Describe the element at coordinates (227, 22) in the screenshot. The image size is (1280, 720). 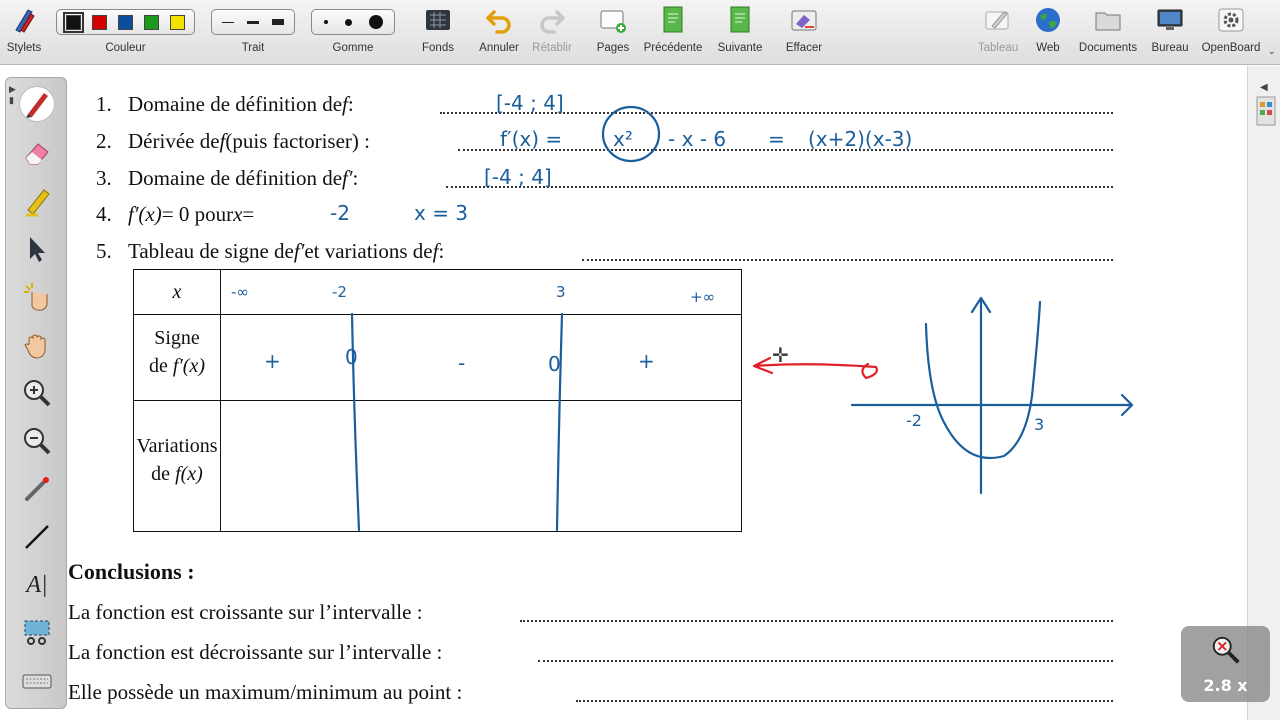
I see `line-thin` at that location.